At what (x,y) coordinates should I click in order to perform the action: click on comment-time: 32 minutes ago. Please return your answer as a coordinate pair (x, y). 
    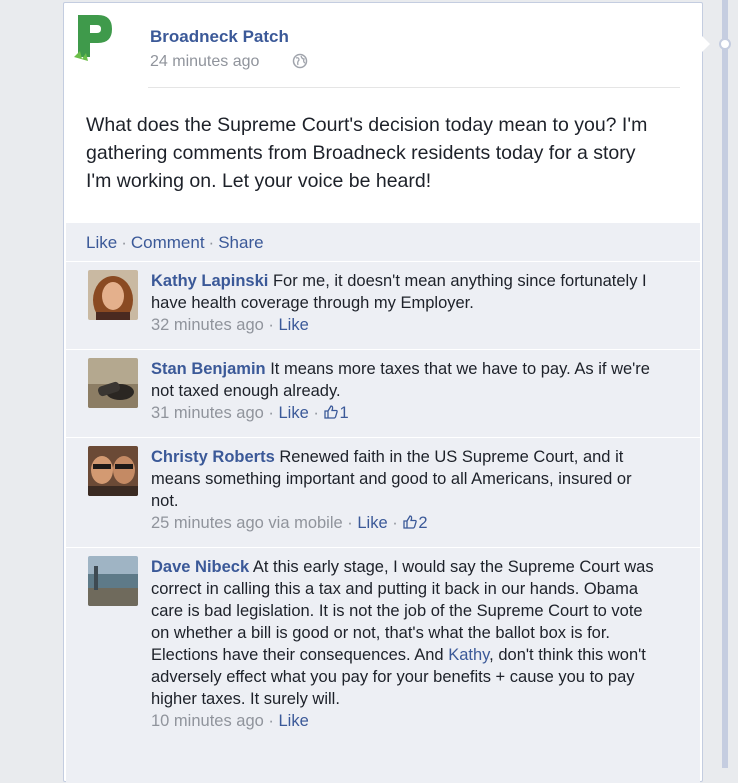
    Looking at the image, I should click on (207, 325).